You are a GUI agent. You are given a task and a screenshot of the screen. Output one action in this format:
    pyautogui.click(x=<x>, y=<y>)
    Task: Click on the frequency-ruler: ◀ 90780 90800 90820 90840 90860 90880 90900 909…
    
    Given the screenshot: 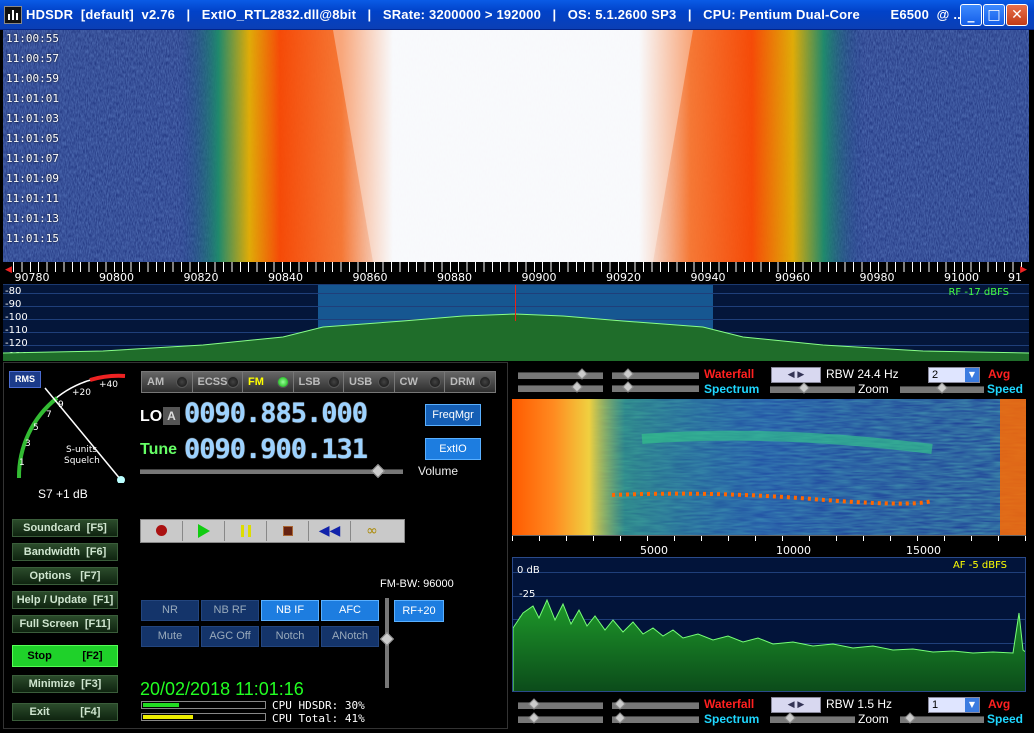 What is the action you would take?
    pyautogui.click(x=516, y=273)
    